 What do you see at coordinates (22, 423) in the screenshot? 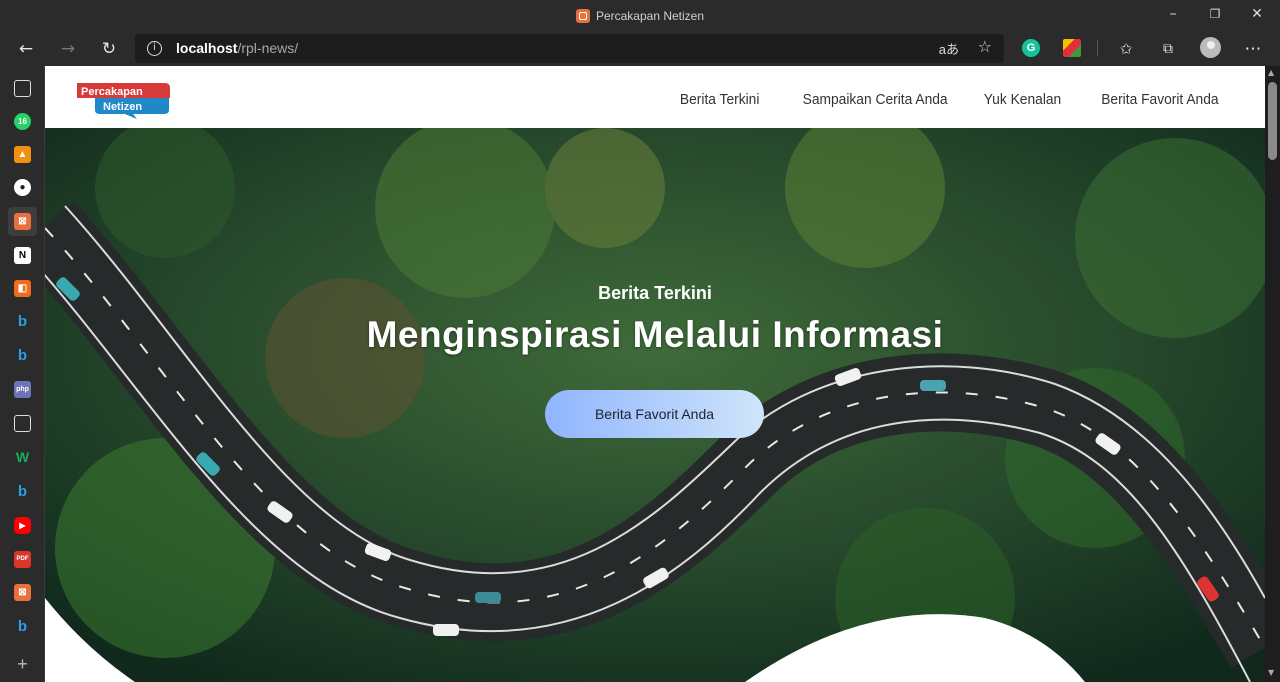
I see `document-icon` at bounding box center [22, 423].